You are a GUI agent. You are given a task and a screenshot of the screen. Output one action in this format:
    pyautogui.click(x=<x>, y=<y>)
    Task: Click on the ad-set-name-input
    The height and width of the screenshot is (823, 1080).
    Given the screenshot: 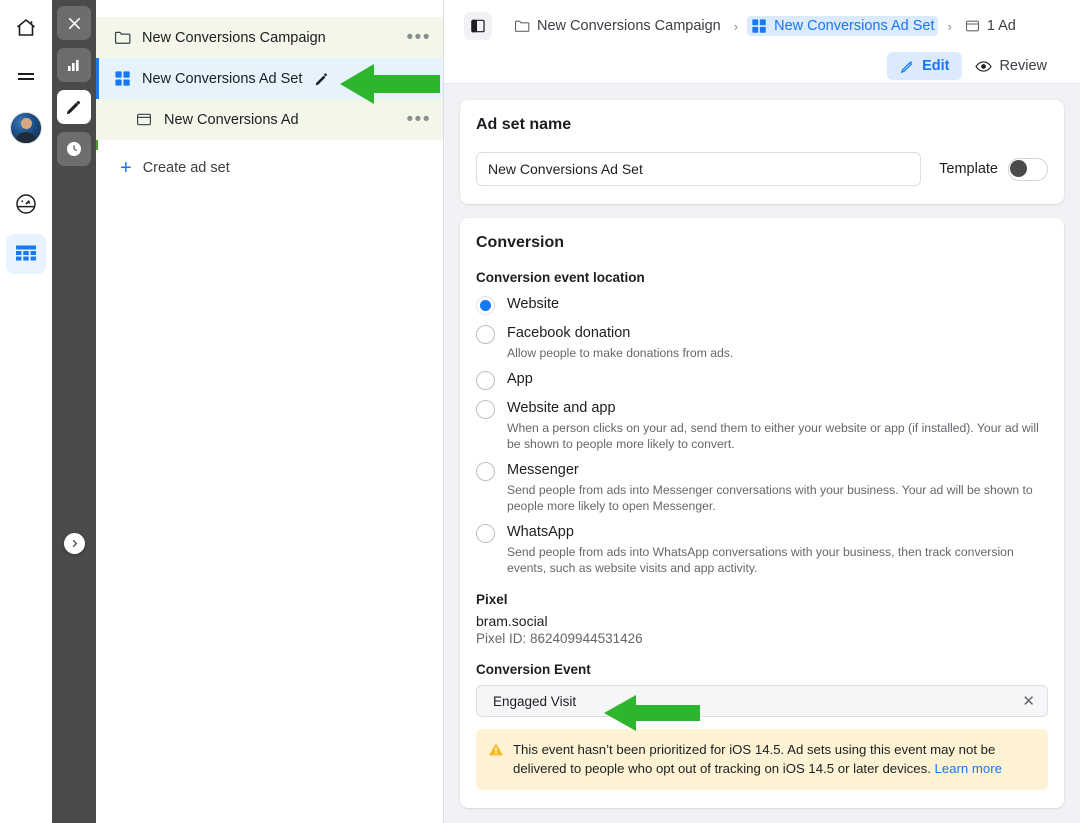 What is the action you would take?
    pyautogui.click(x=699, y=169)
    